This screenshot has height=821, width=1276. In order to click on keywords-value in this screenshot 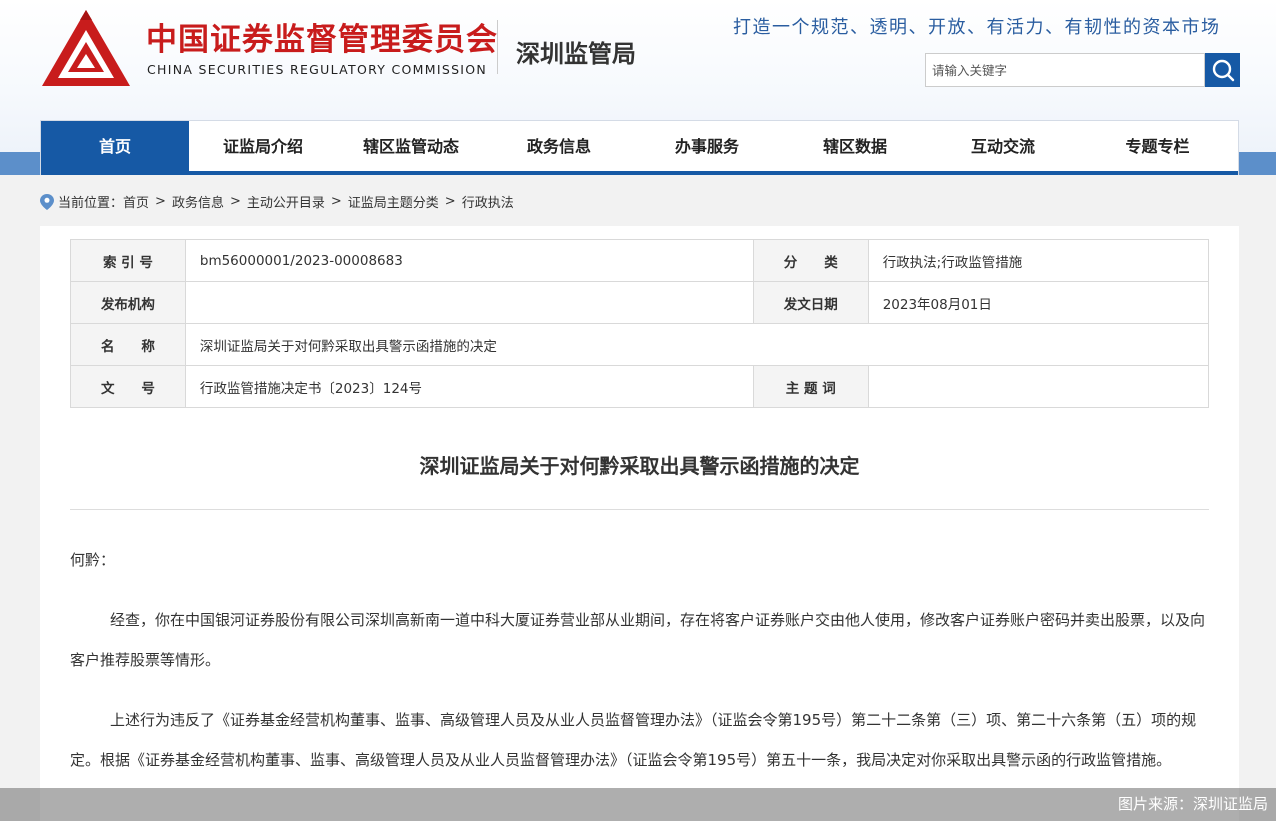, I will do `click(1038, 386)`.